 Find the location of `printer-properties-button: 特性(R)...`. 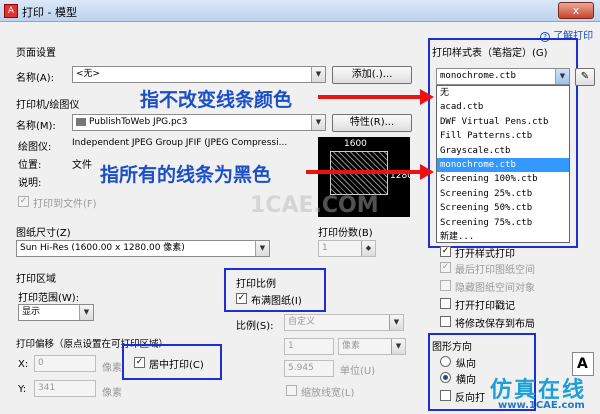

printer-properties-button: 特性(R)... is located at coordinates (372, 123).